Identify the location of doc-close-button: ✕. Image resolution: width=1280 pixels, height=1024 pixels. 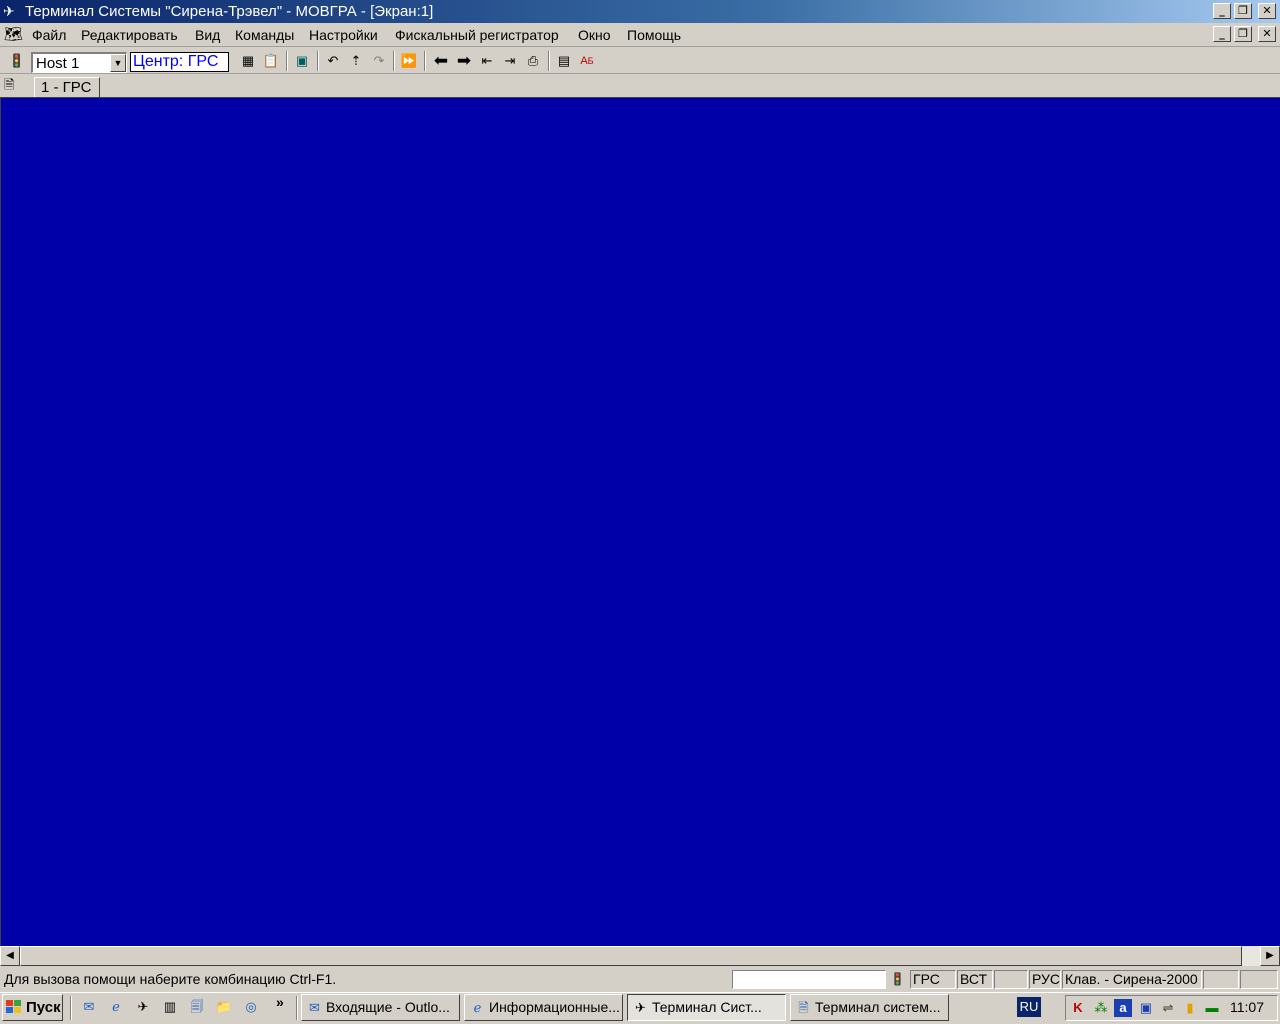
(1267, 34).